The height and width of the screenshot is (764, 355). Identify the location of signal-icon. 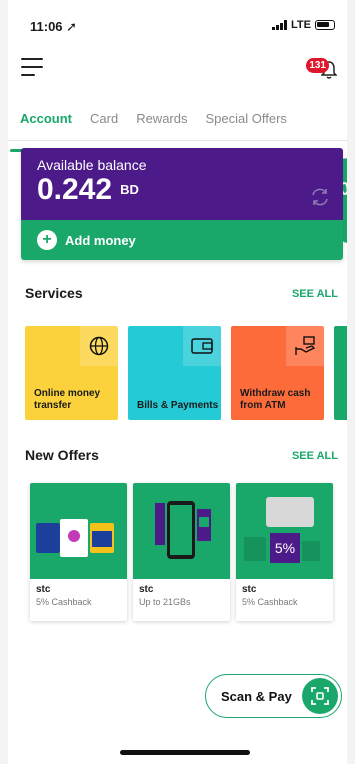
(280, 25).